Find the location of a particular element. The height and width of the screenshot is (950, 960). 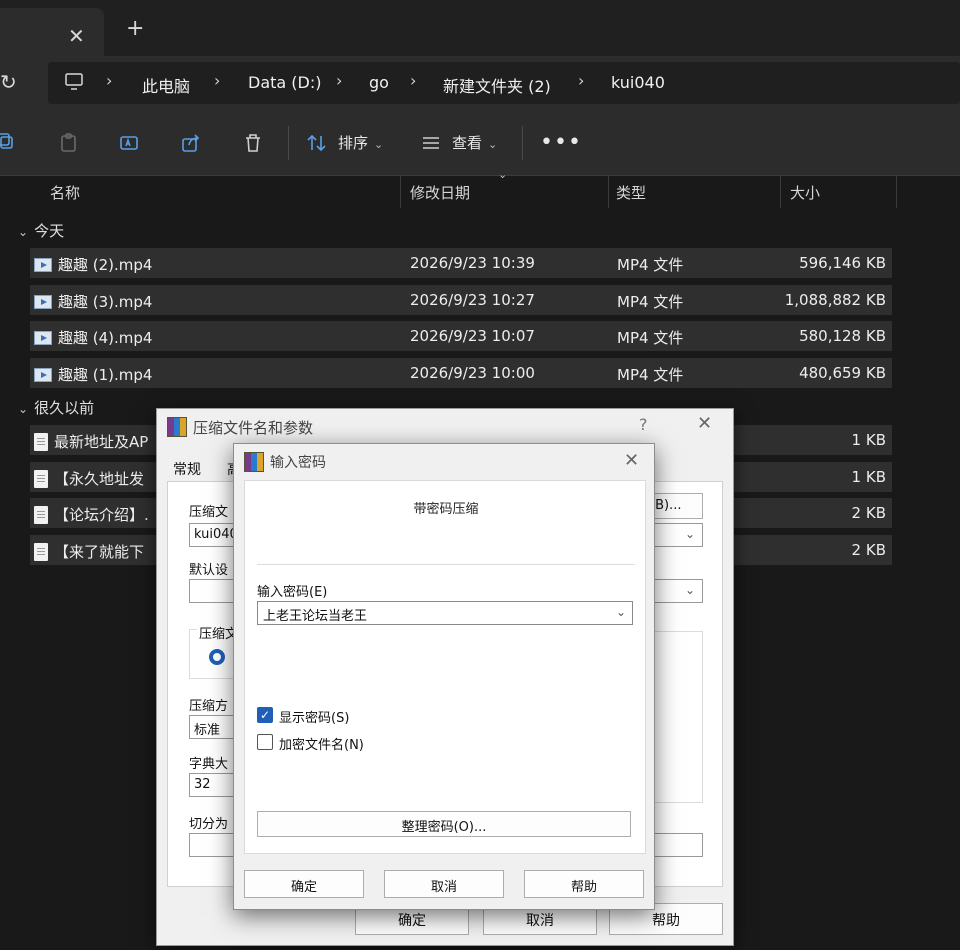

cancel-button: 取消 is located at coordinates (444, 884).